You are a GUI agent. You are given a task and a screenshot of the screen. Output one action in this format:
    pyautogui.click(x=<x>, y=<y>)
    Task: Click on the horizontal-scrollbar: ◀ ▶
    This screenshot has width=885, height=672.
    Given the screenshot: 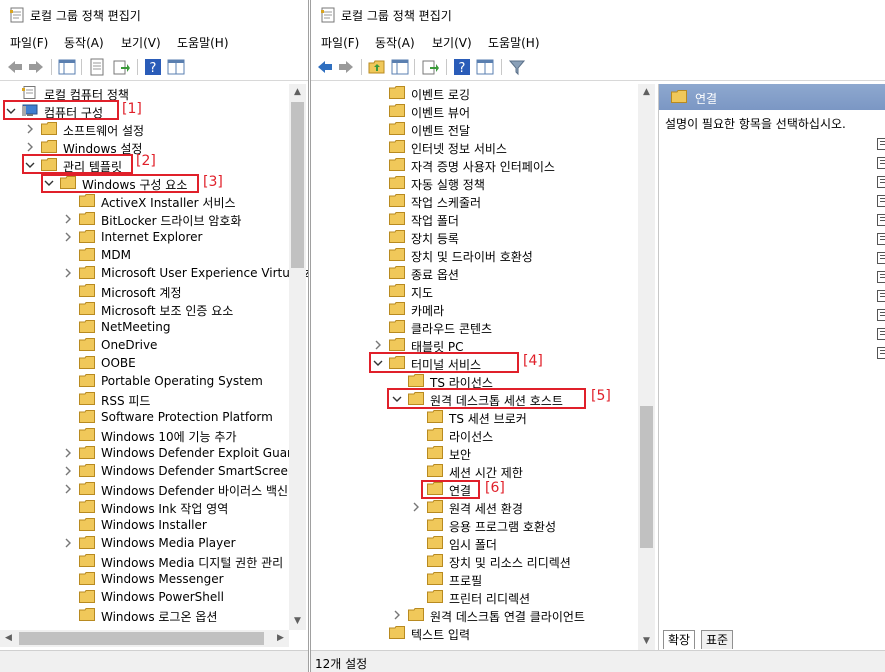 What is the action you would take?
    pyautogui.click(x=144, y=638)
    